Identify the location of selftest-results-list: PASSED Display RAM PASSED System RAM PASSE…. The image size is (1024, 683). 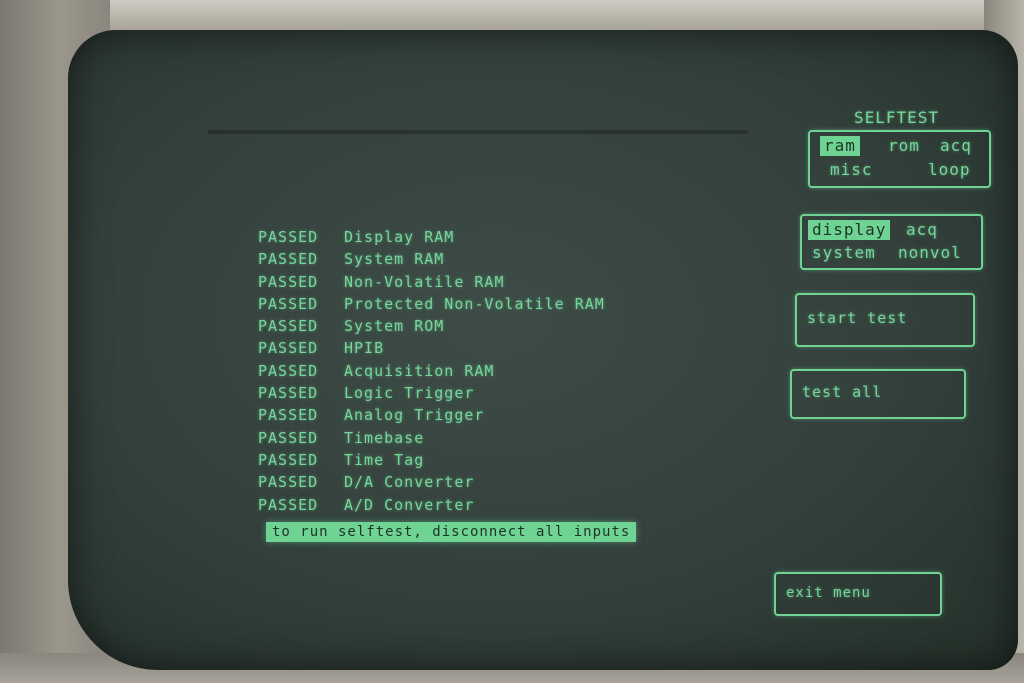
(431, 371).